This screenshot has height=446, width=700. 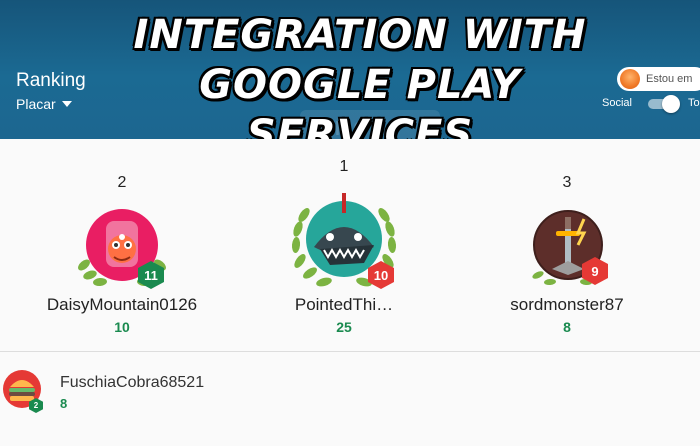 I want to click on user-avatar-icon, so click(x=630, y=79).